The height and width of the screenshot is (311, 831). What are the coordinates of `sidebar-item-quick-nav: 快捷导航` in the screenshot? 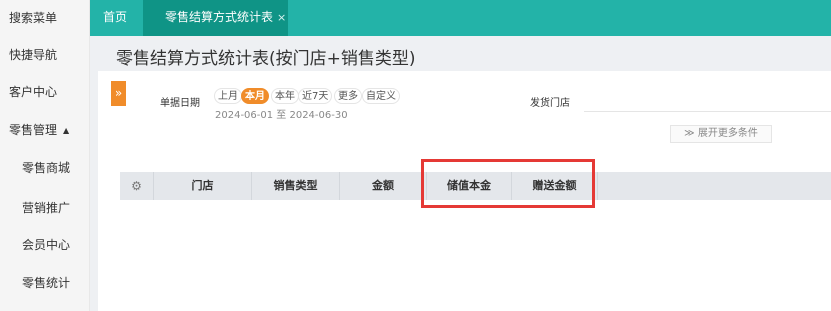 It's located at (45, 55).